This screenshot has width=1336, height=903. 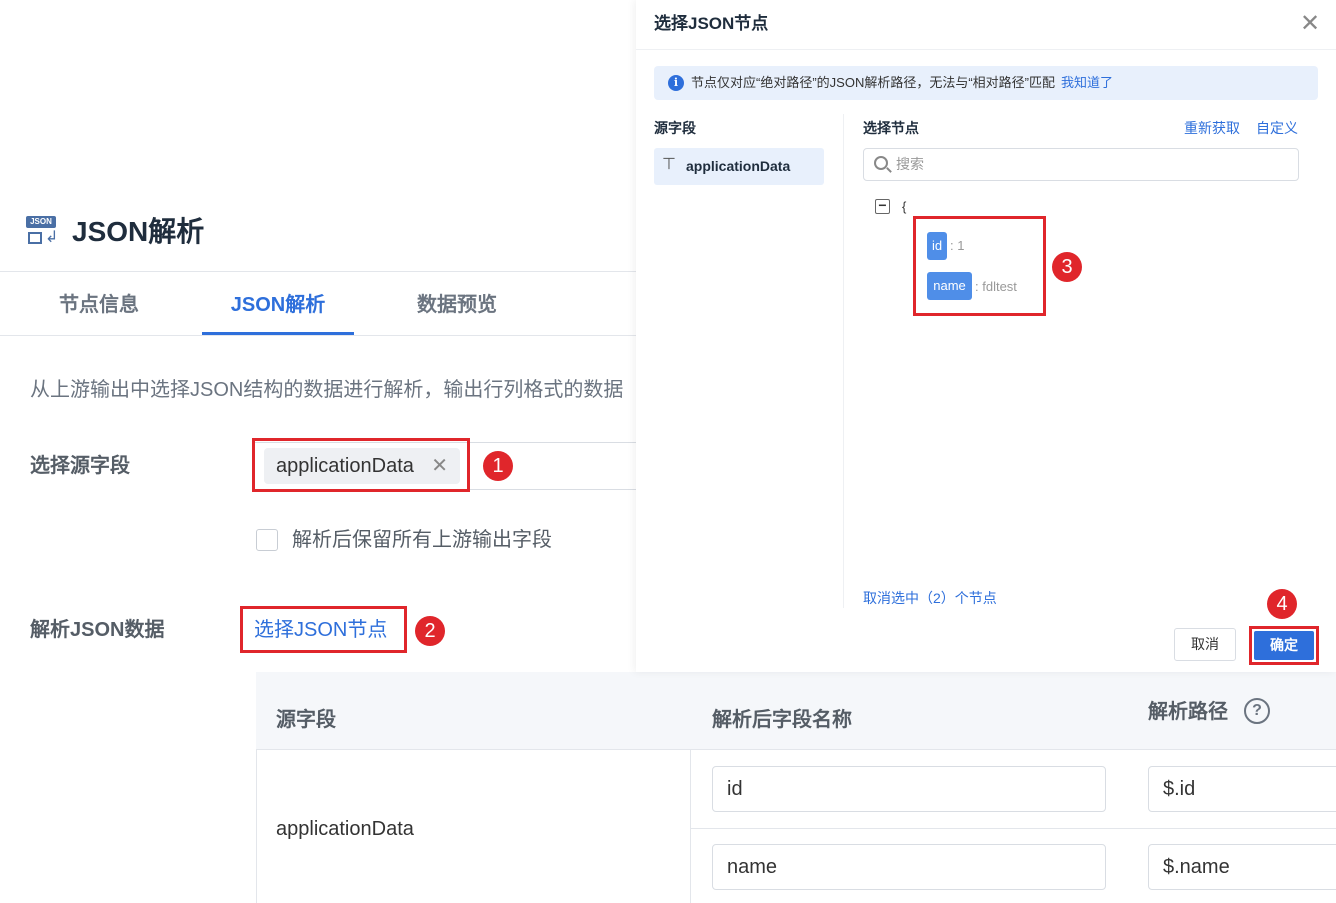 What do you see at coordinates (891, 128) in the screenshot?
I see `select-node-label: 选择节点` at bounding box center [891, 128].